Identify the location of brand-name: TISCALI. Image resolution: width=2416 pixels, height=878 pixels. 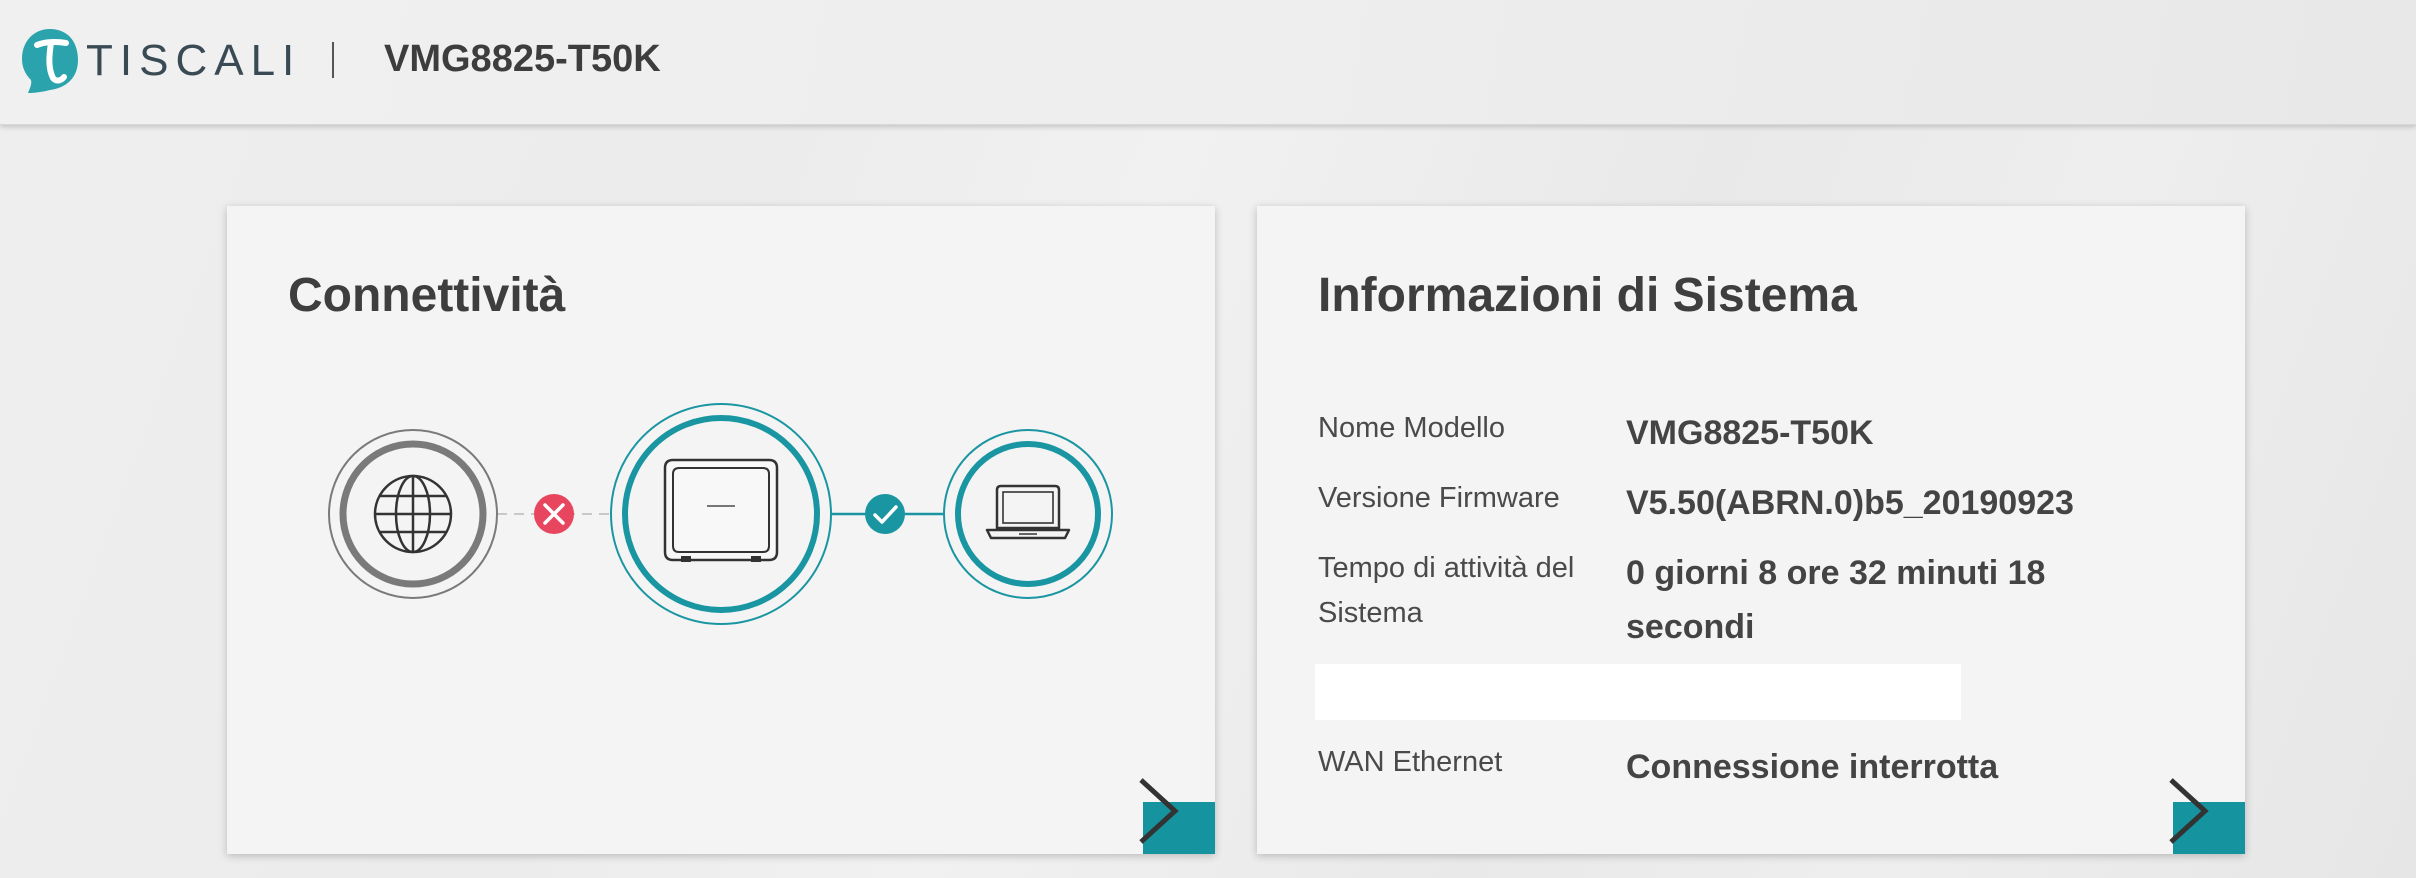
(194, 60).